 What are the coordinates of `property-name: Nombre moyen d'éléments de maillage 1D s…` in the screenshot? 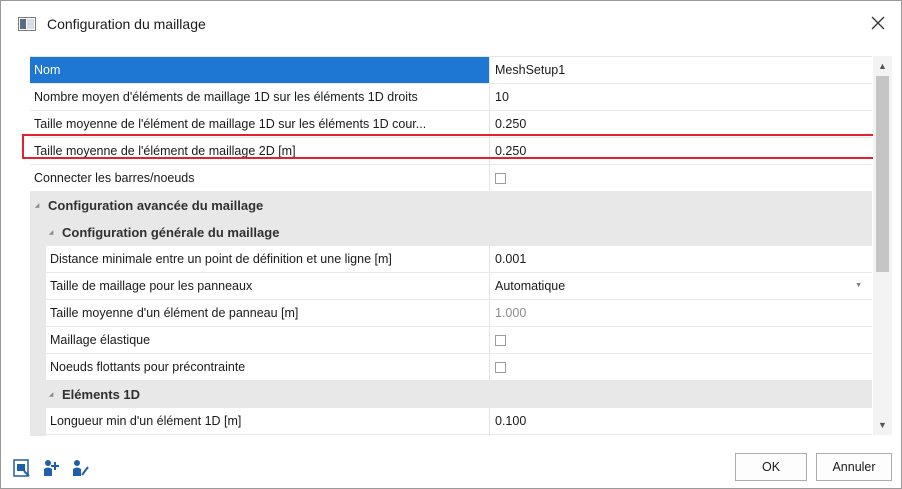 It's located at (260, 97).